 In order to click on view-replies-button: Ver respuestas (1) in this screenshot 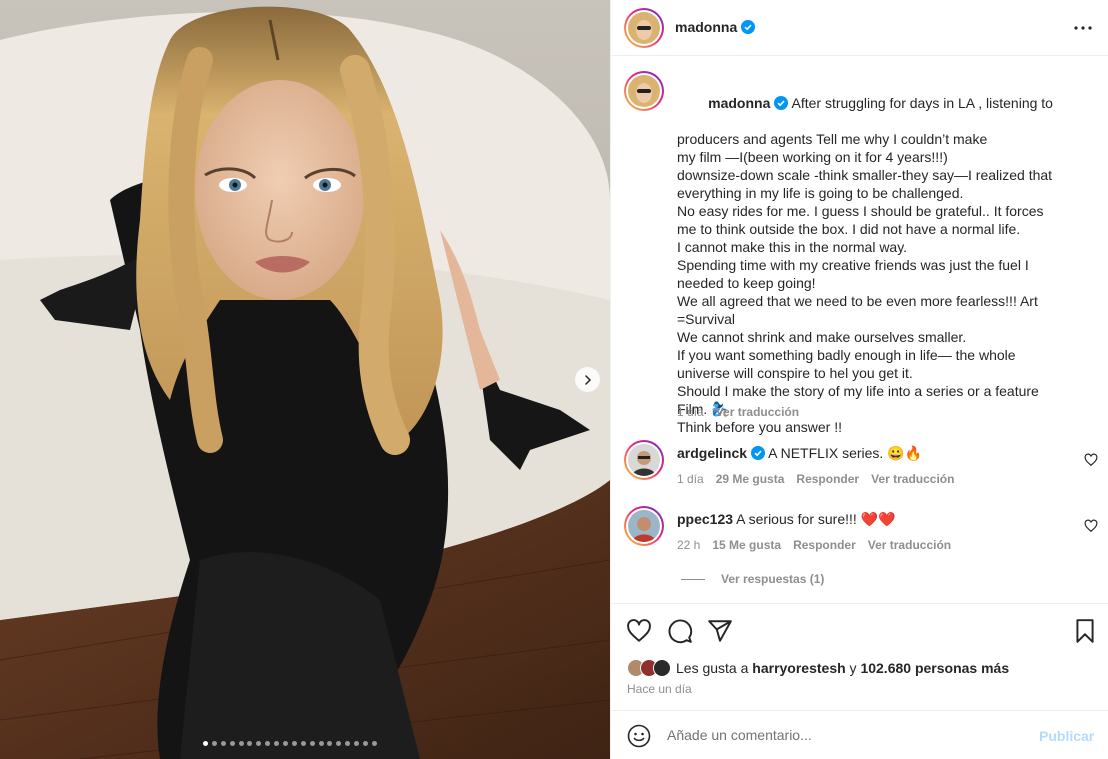, I will do `click(752, 579)`.